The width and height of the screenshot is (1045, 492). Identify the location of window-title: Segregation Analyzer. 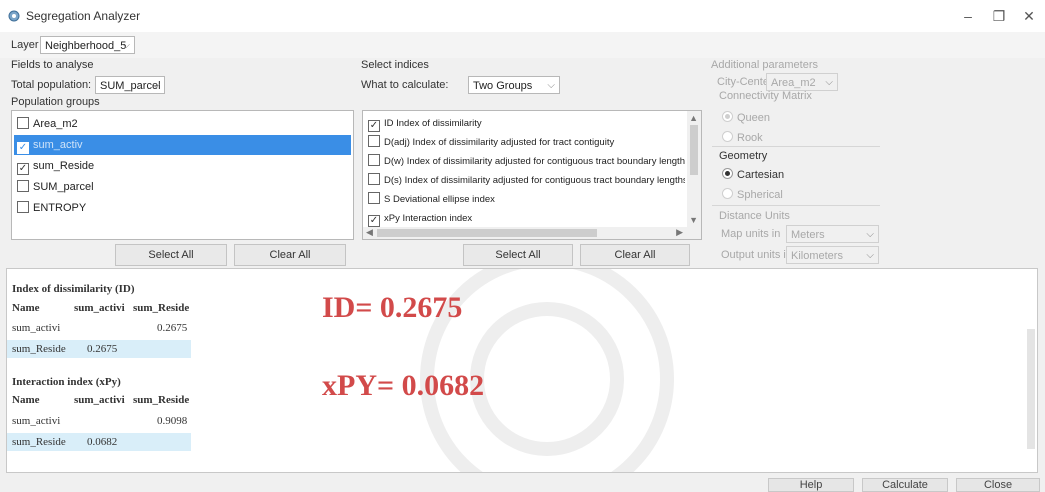
(83, 16).